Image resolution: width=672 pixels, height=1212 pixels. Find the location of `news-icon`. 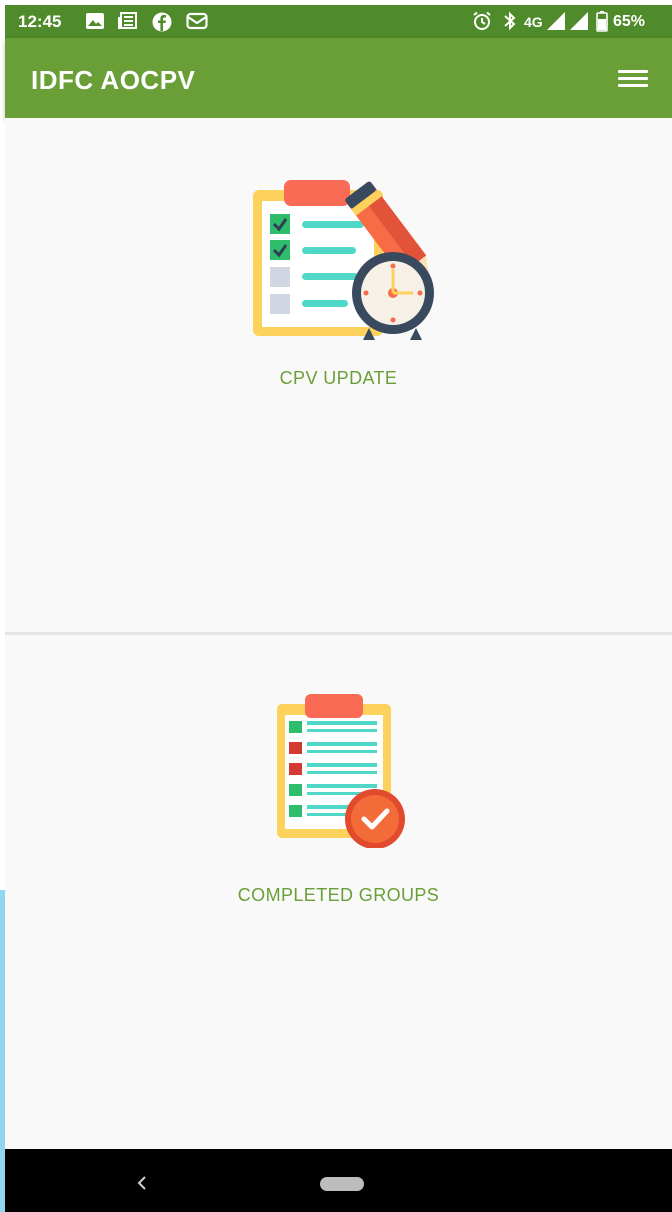

news-icon is located at coordinates (127, 20).